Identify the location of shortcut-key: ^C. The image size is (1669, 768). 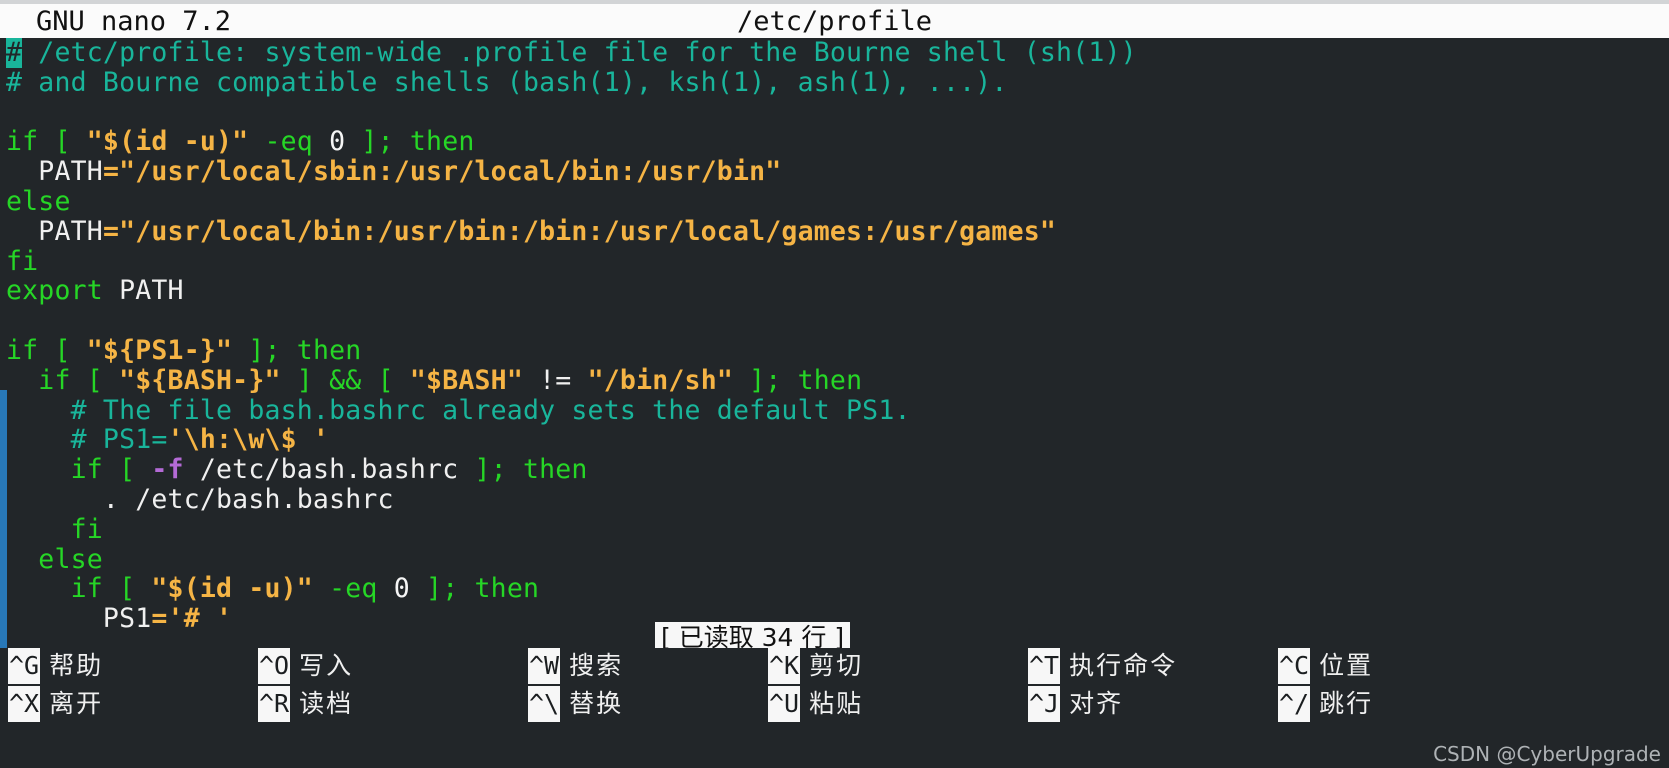
(1294, 666).